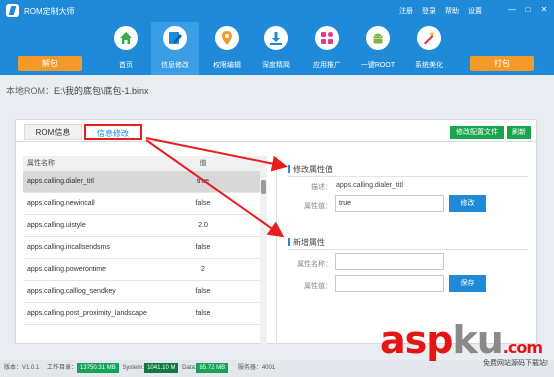 This screenshot has width=554, height=377. What do you see at coordinates (145, 292) in the screenshot?
I see `table-row: apps.calling.calllog_sendkey false` at bounding box center [145, 292].